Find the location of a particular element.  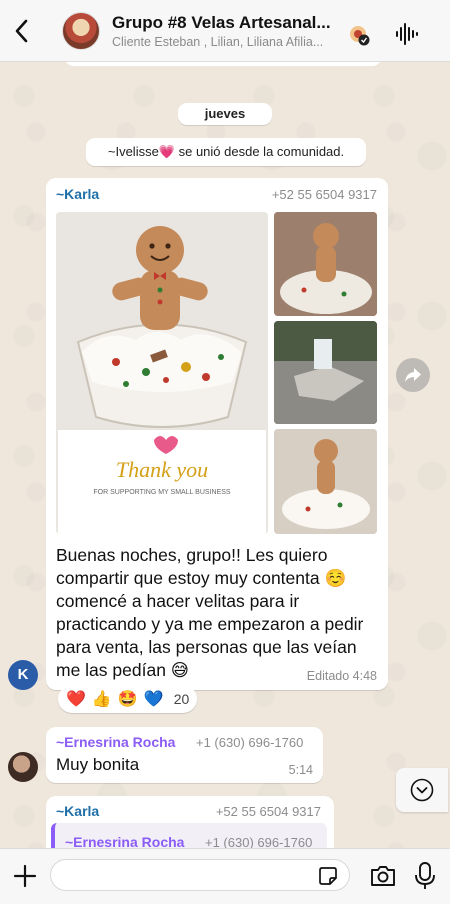

community-badge-icon is located at coordinates (359, 35).